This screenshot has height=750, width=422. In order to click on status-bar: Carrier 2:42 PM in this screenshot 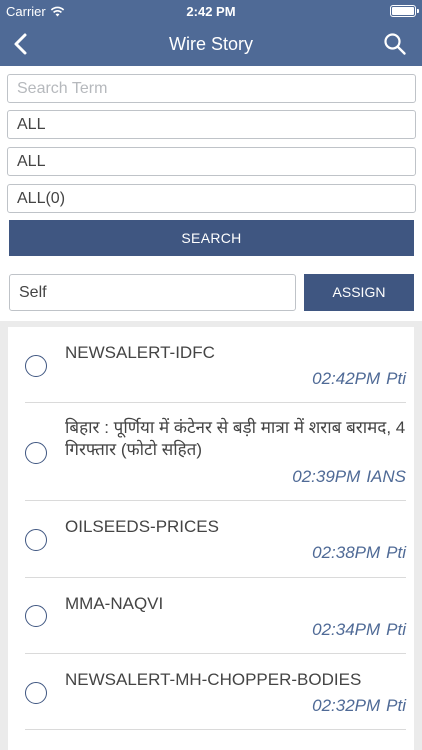, I will do `click(211, 11)`.